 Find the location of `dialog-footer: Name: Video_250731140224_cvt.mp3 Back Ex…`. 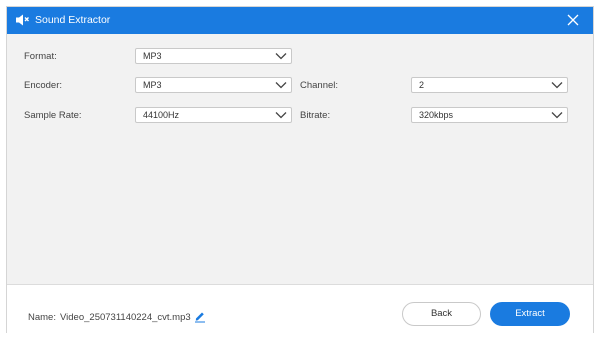

dialog-footer: Name: Video_250731140224_cvt.mp3 Back Ex… is located at coordinates (300, 308).